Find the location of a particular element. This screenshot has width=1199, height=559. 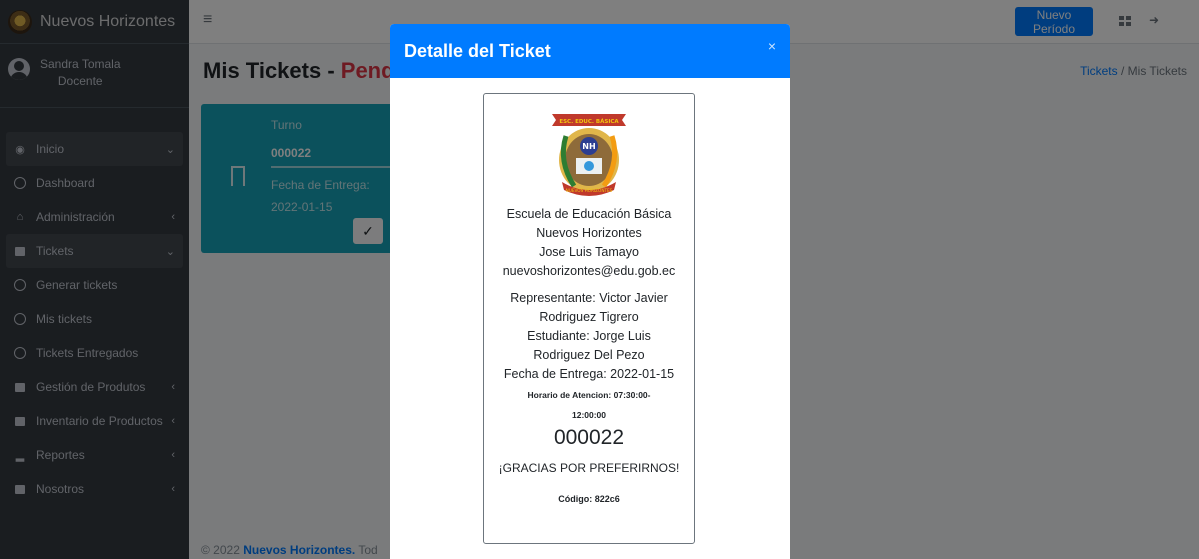

representante-line1: Representante: Victor Javier is located at coordinates (589, 298).